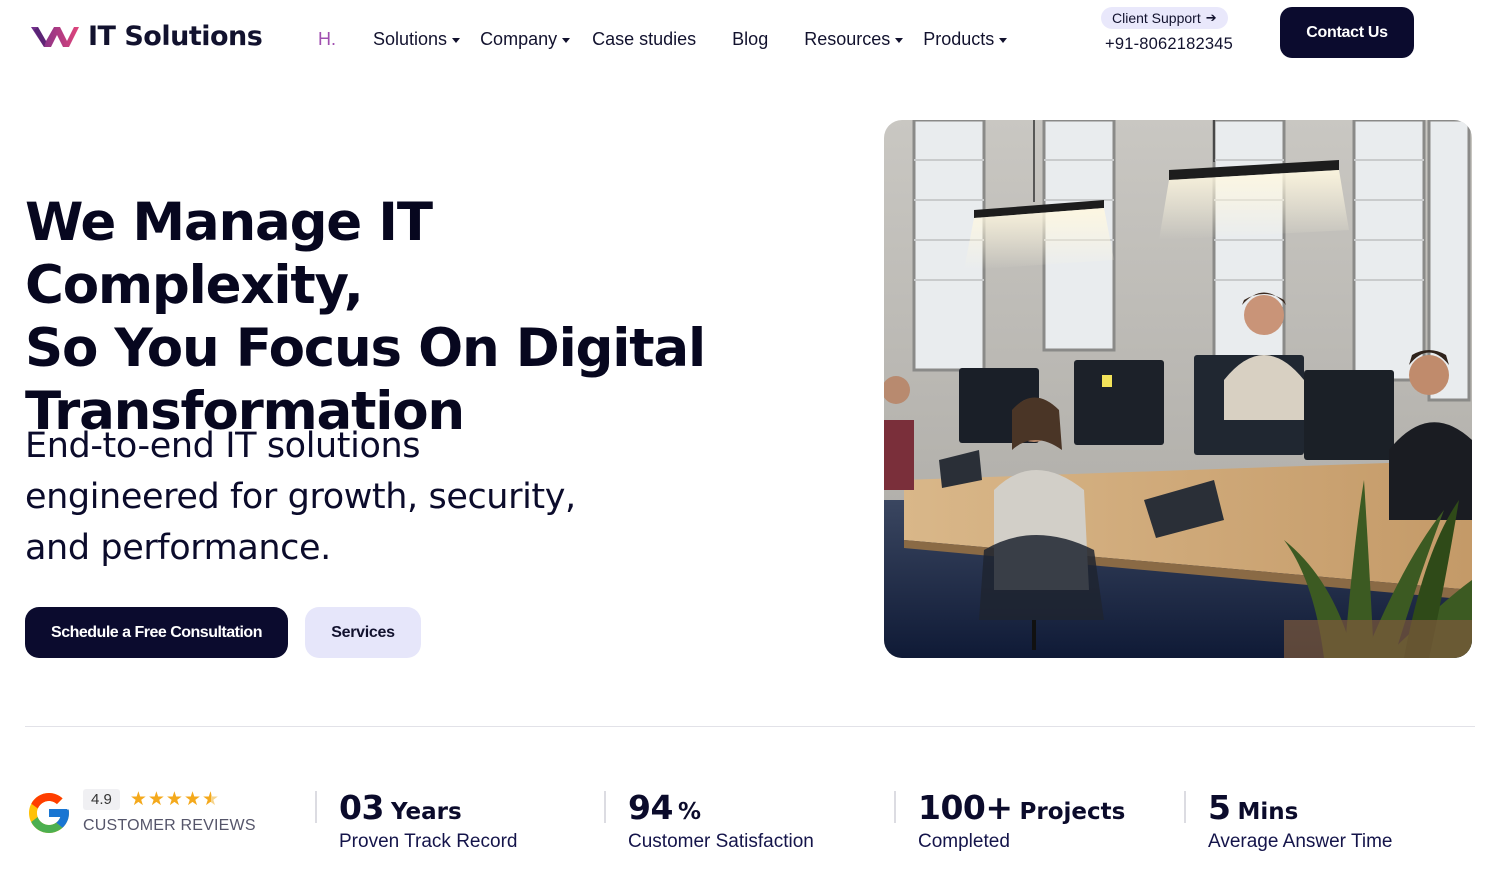 The height and width of the screenshot is (875, 1486). What do you see at coordinates (169, 825) in the screenshot?
I see `reviews-label: CUSTOMER REVIEWS` at bounding box center [169, 825].